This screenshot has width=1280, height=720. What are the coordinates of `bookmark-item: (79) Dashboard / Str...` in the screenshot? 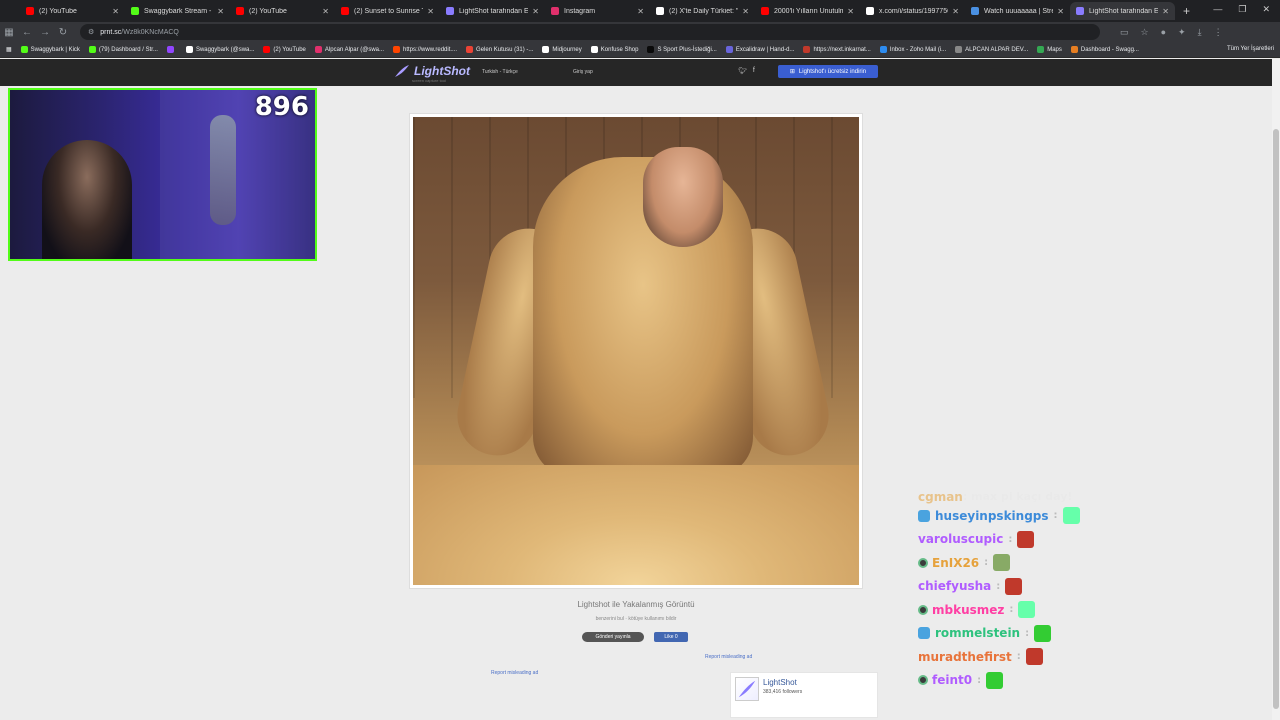 It's located at (123, 49).